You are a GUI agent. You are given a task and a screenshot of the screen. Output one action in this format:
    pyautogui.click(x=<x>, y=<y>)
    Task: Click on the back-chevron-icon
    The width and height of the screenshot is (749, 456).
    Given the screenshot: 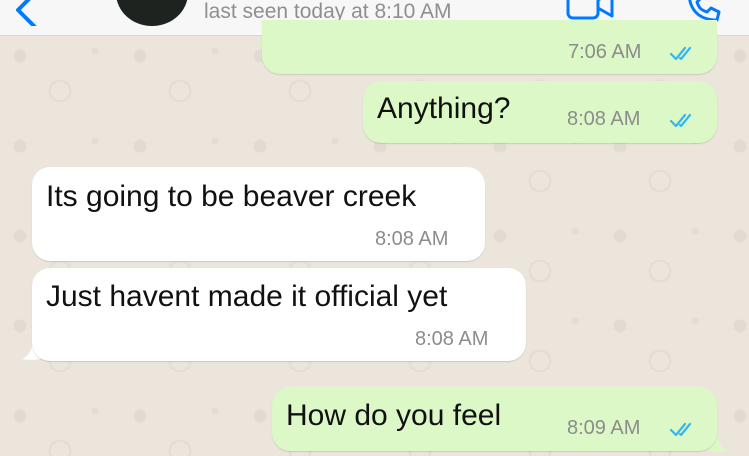 What is the action you would take?
    pyautogui.click(x=26, y=13)
    